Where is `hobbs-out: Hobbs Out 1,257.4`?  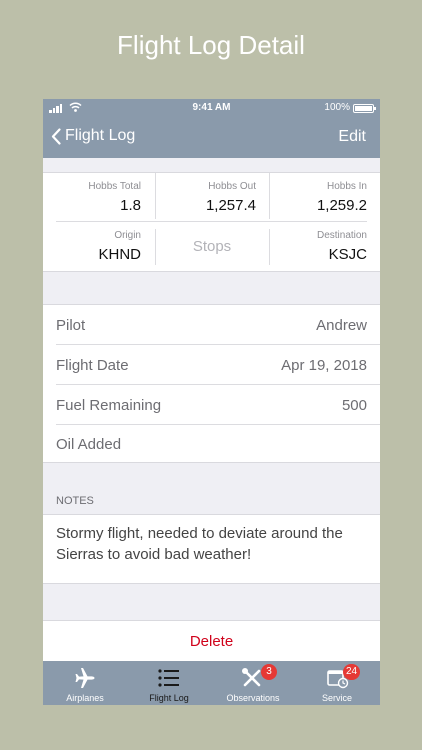 hobbs-out: Hobbs Out 1,257.4 is located at coordinates (205, 197).